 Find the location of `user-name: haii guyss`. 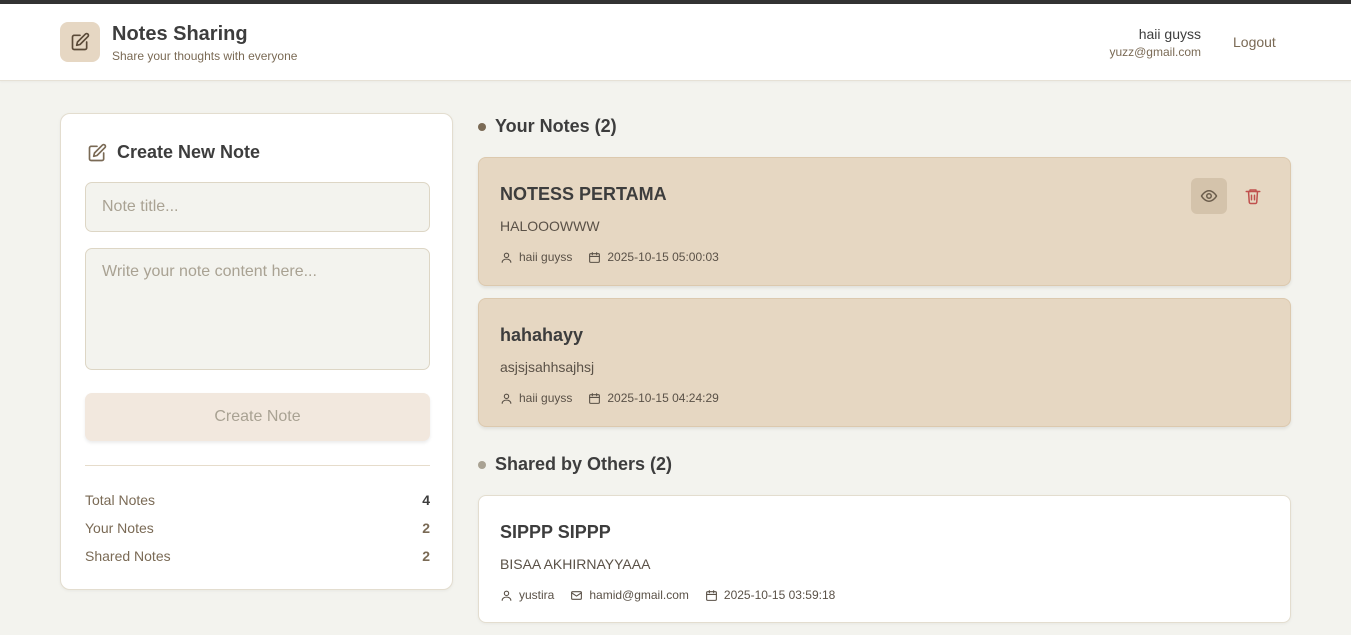

user-name: haii guyss is located at coordinates (1169, 34).